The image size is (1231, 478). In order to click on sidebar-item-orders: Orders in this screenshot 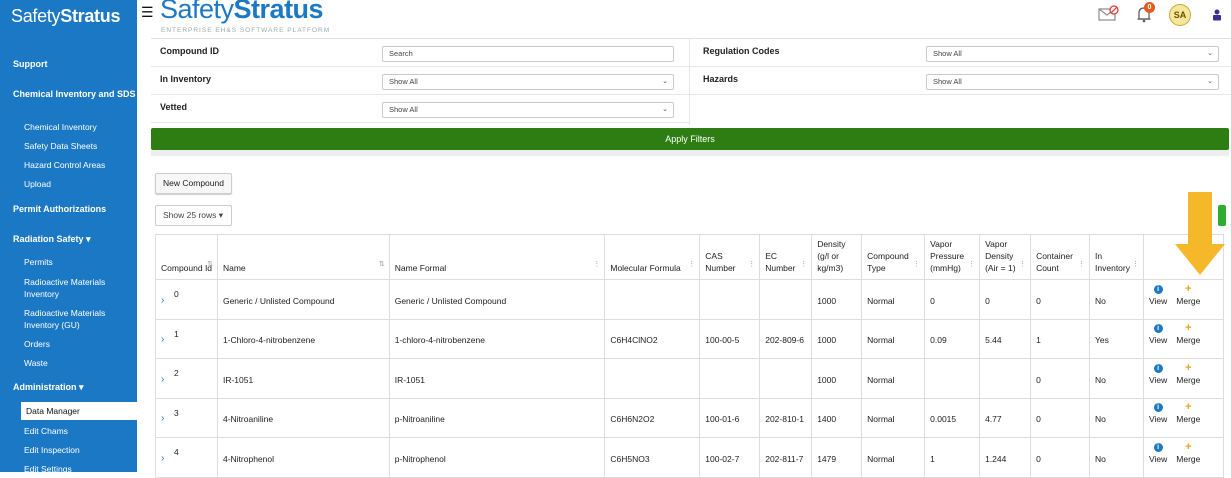, I will do `click(37, 344)`.